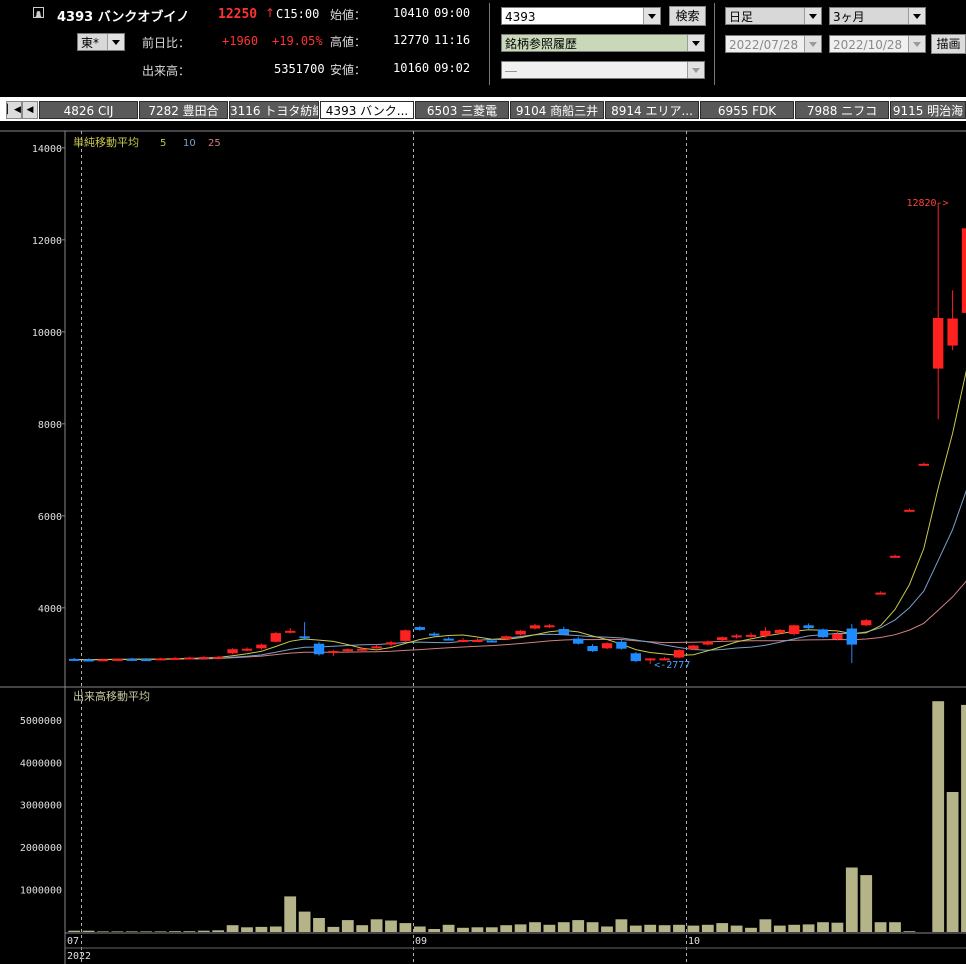 This screenshot has width=966, height=964. I want to click on x-tick-label: 07, so click(73, 941).